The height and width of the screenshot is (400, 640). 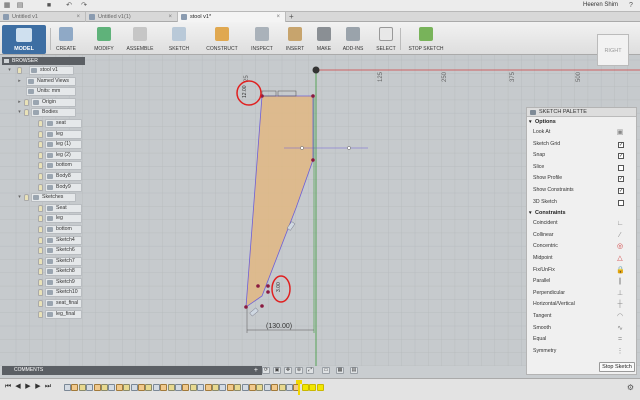 What do you see at coordinates (326, 370) in the screenshot?
I see `display-settings-icon: ▭` at bounding box center [326, 370].